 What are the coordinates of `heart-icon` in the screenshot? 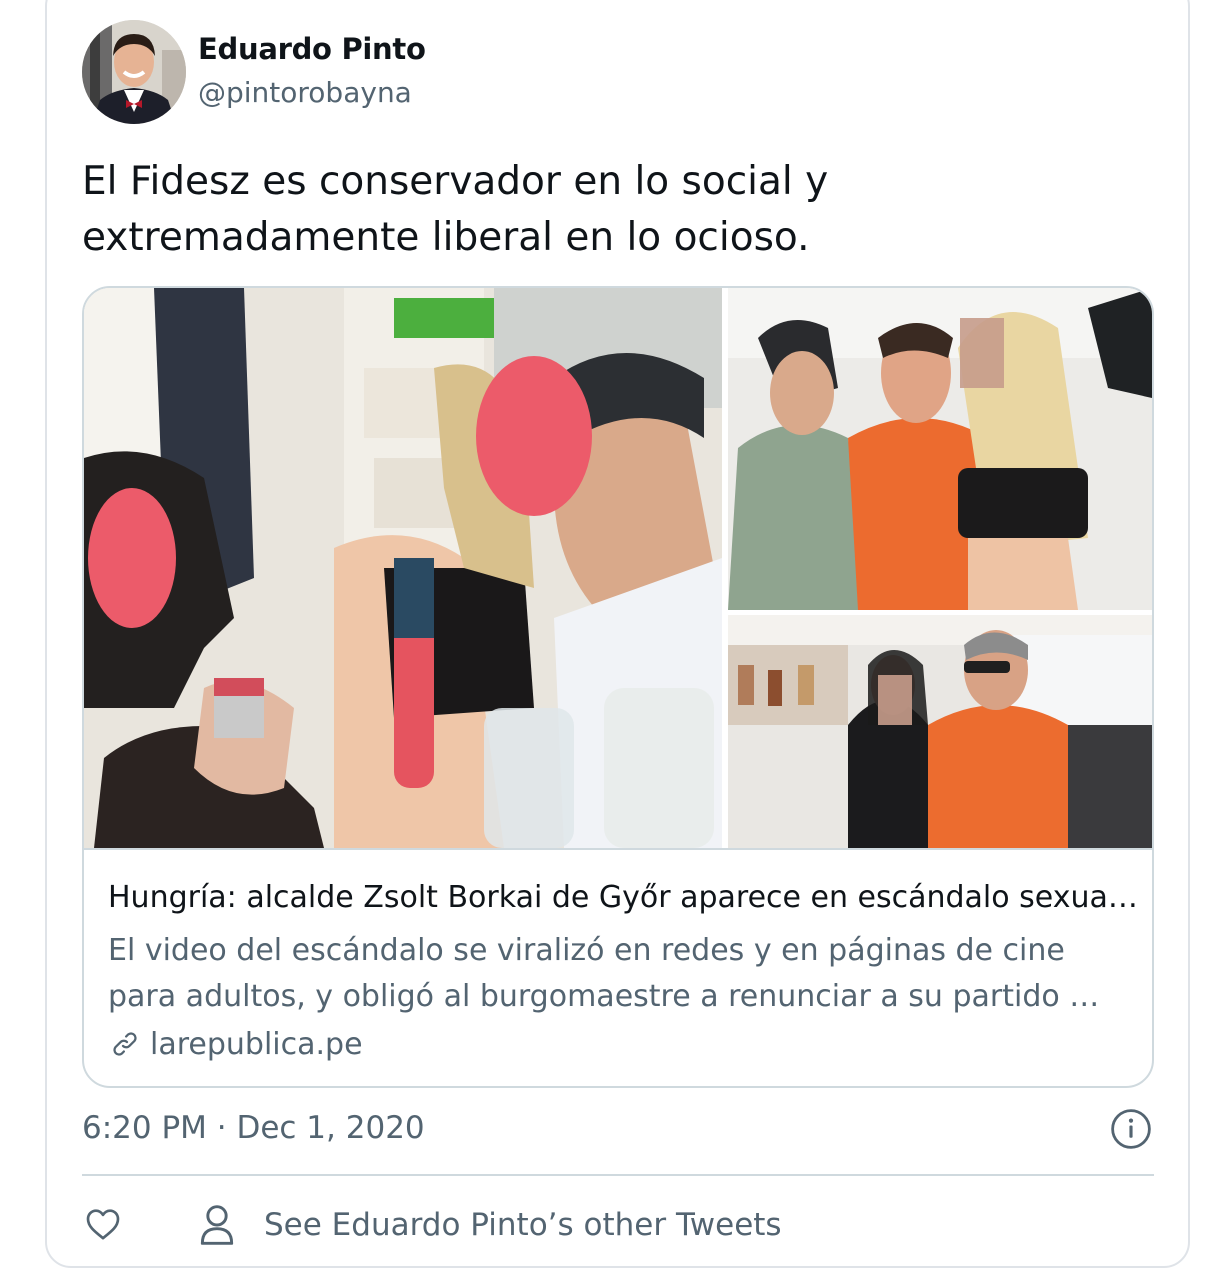 It's located at (103, 1224).